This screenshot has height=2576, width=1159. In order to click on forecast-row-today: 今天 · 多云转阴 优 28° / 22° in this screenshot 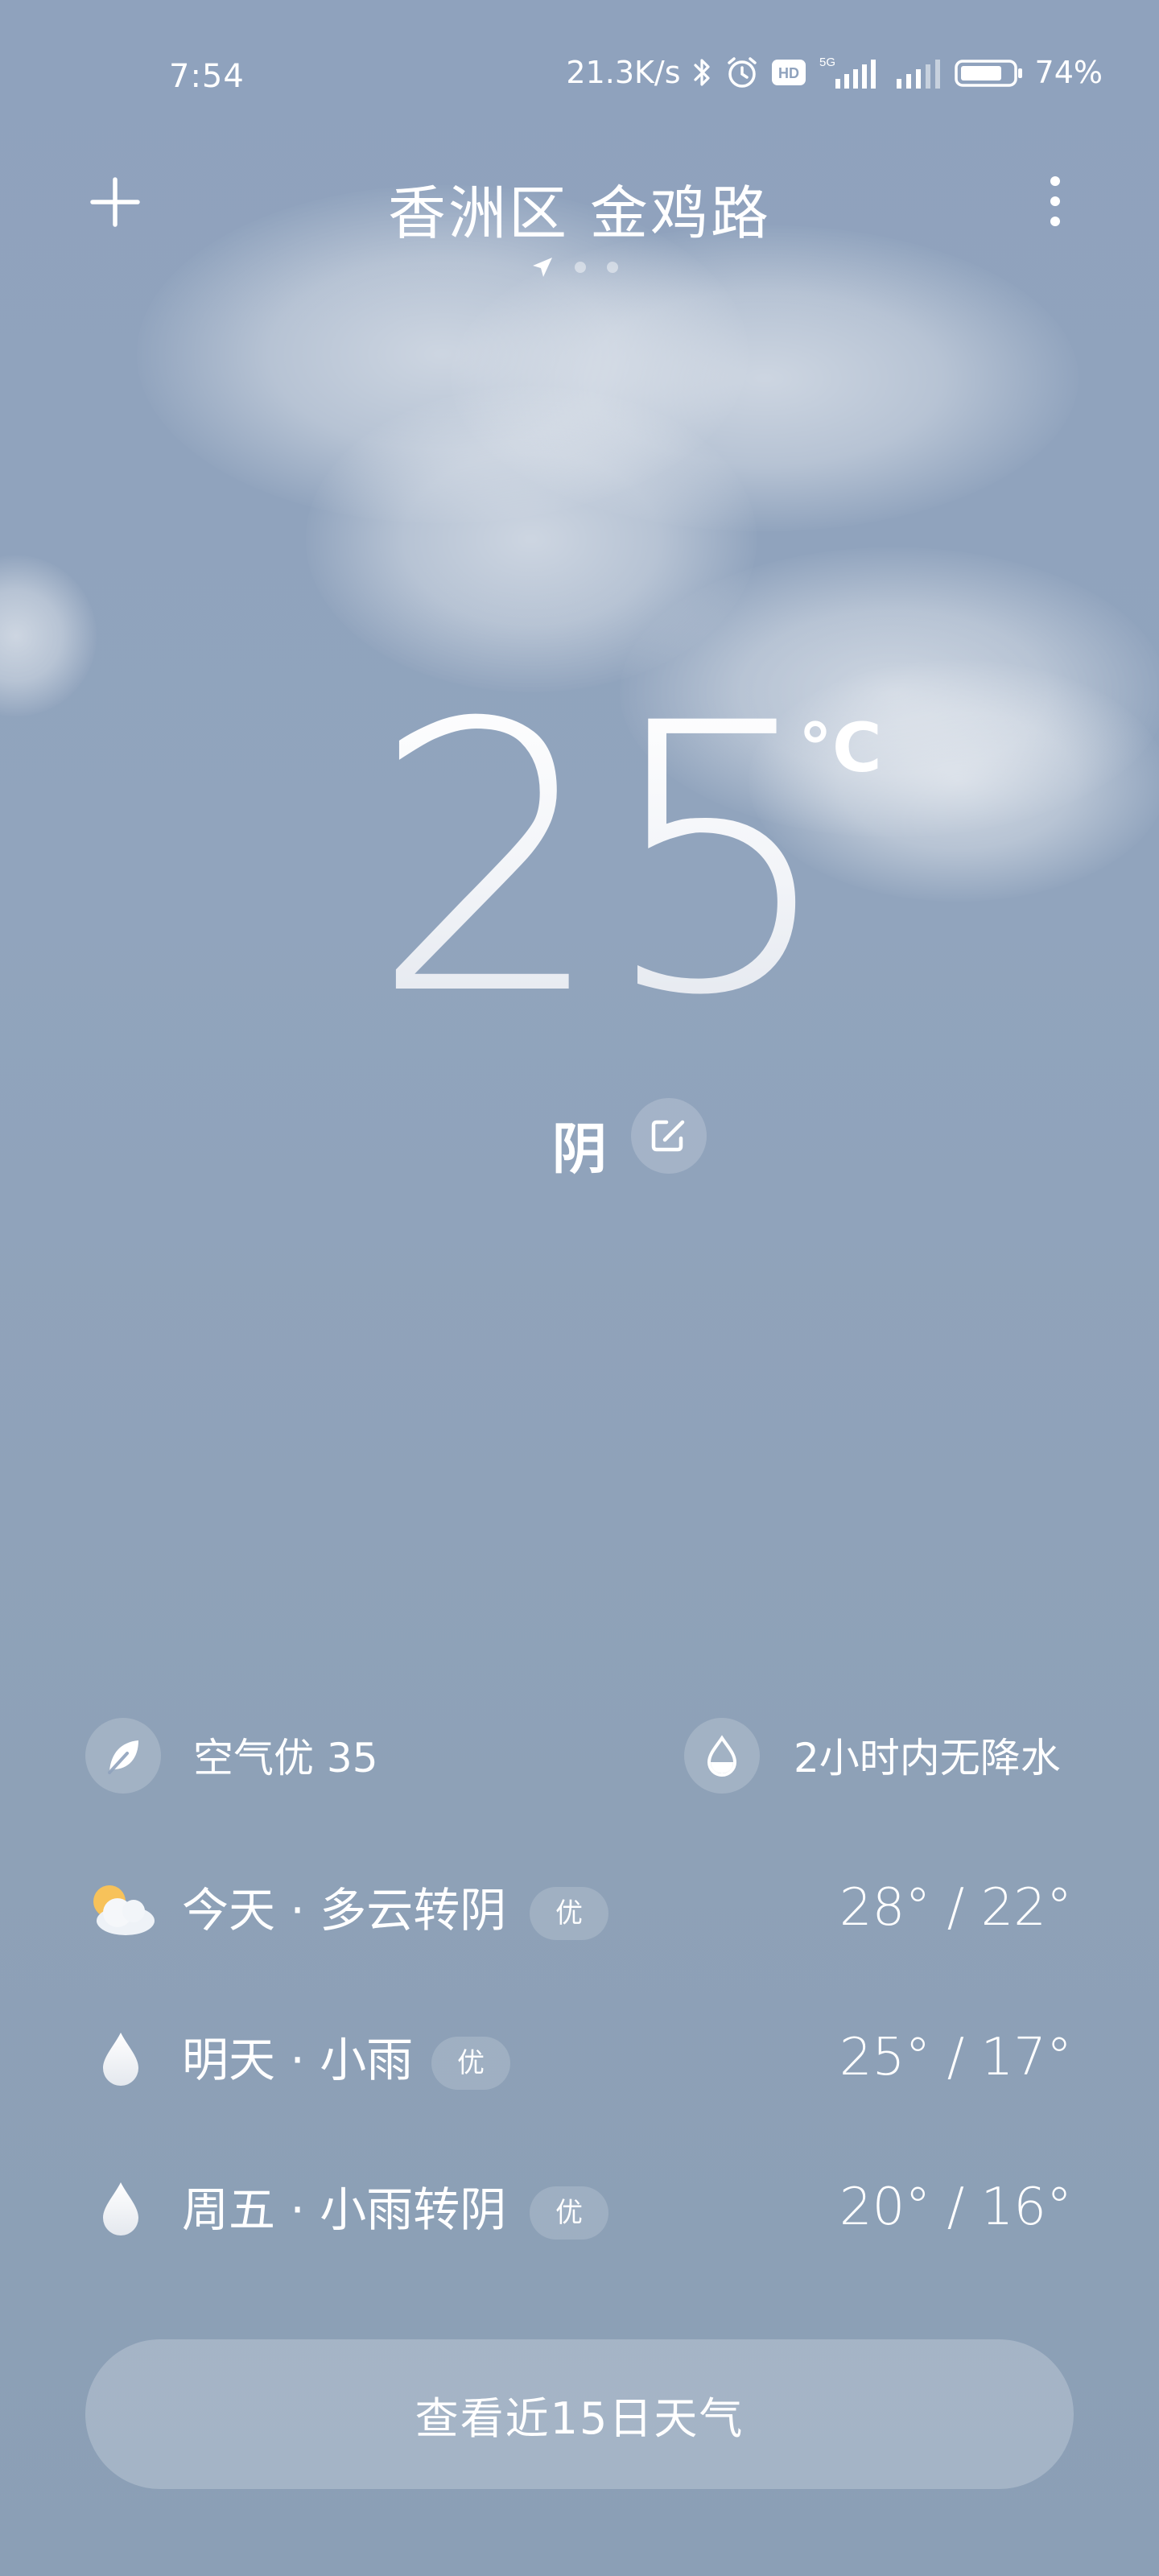, I will do `click(579, 1909)`.